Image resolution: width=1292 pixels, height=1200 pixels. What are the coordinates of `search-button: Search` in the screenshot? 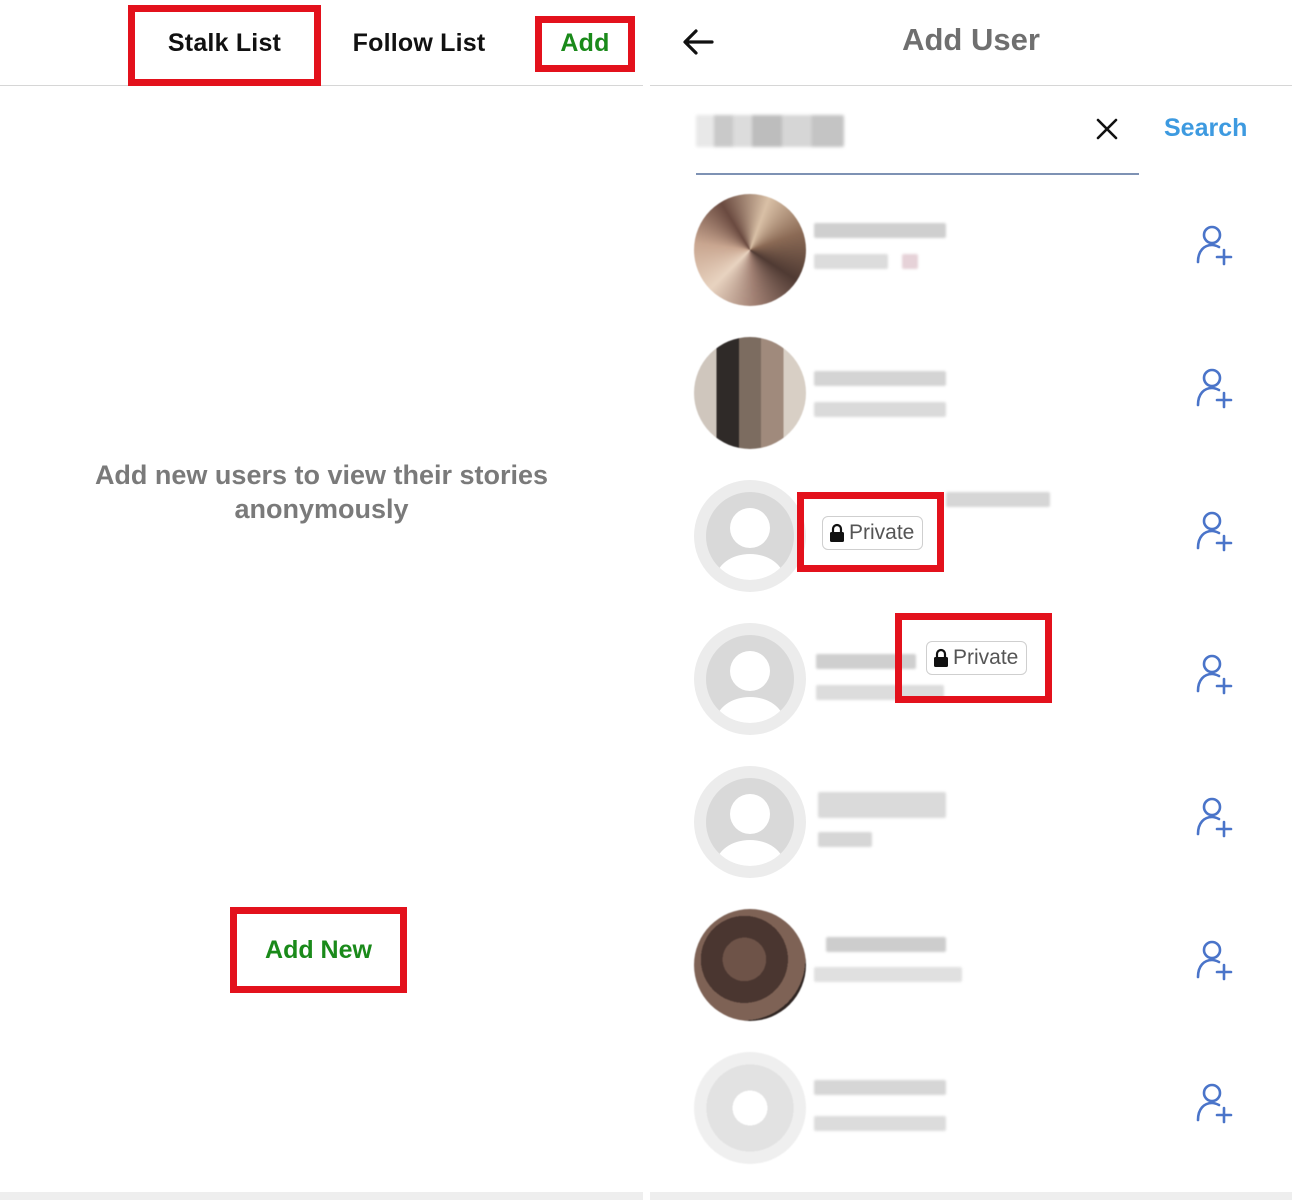 It's located at (1205, 128).